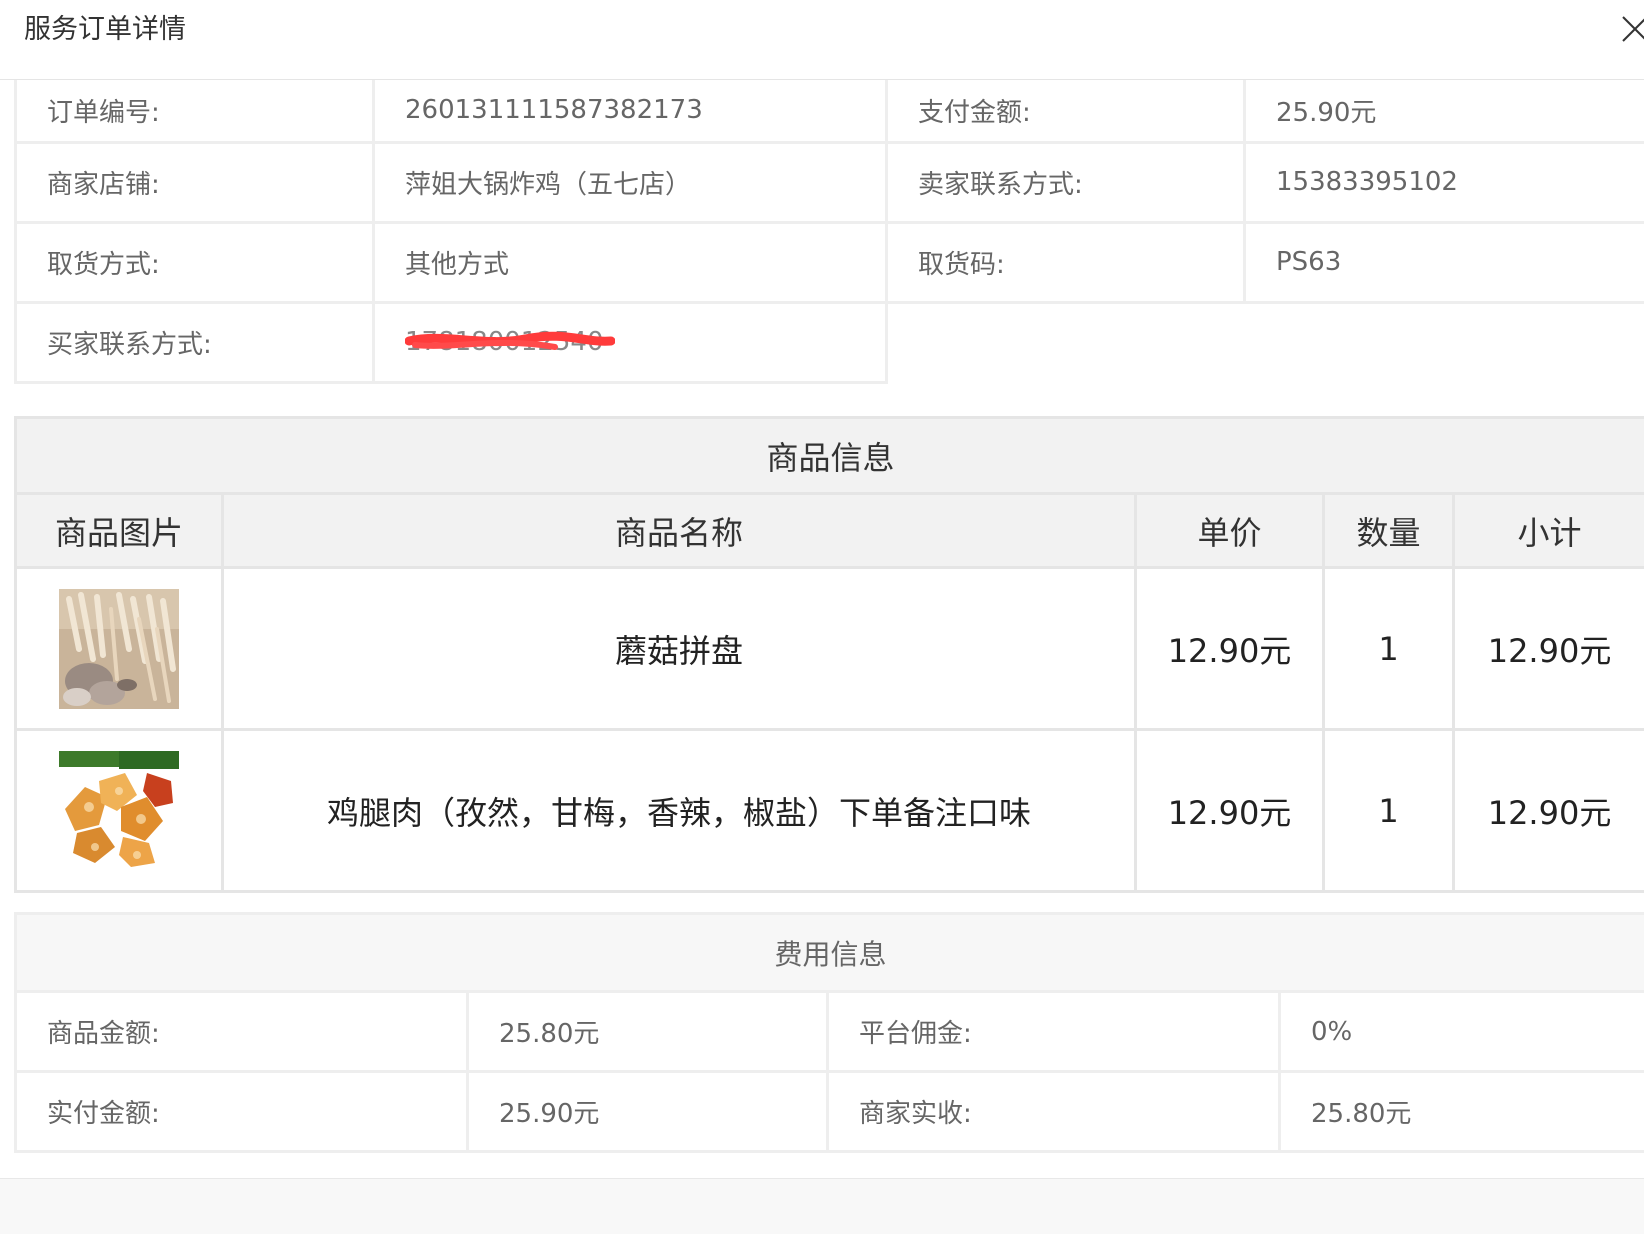  What do you see at coordinates (630, 342) in the screenshot?
I see `buyer-contact-value: 178180012540` at bounding box center [630, 342].